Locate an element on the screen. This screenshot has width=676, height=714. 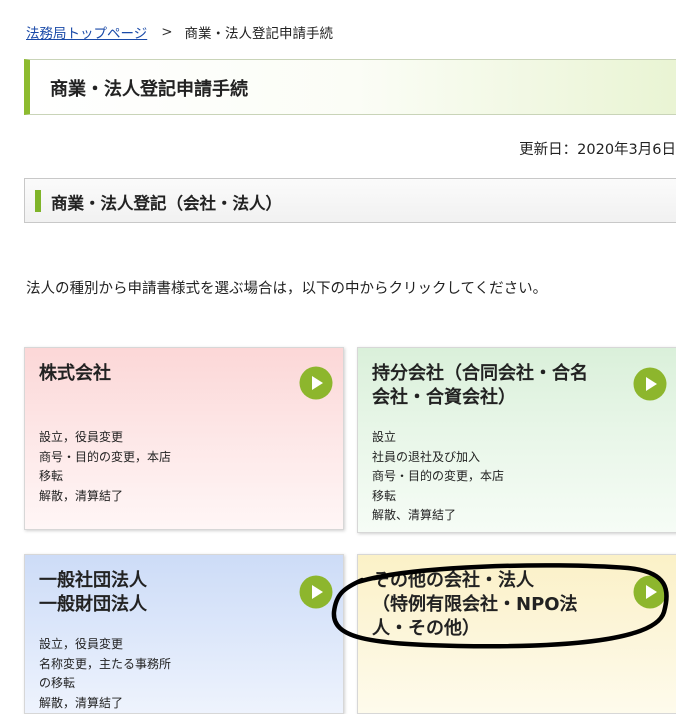
card-title-line: その他の会社・法人 is located at coordinates (453, 580).